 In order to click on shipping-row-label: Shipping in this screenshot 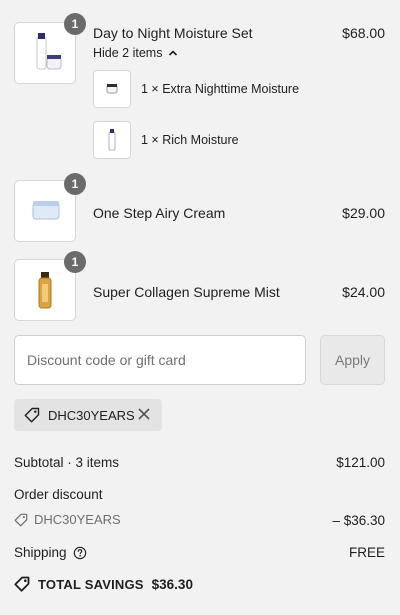, I will do `click(50, 552)`.